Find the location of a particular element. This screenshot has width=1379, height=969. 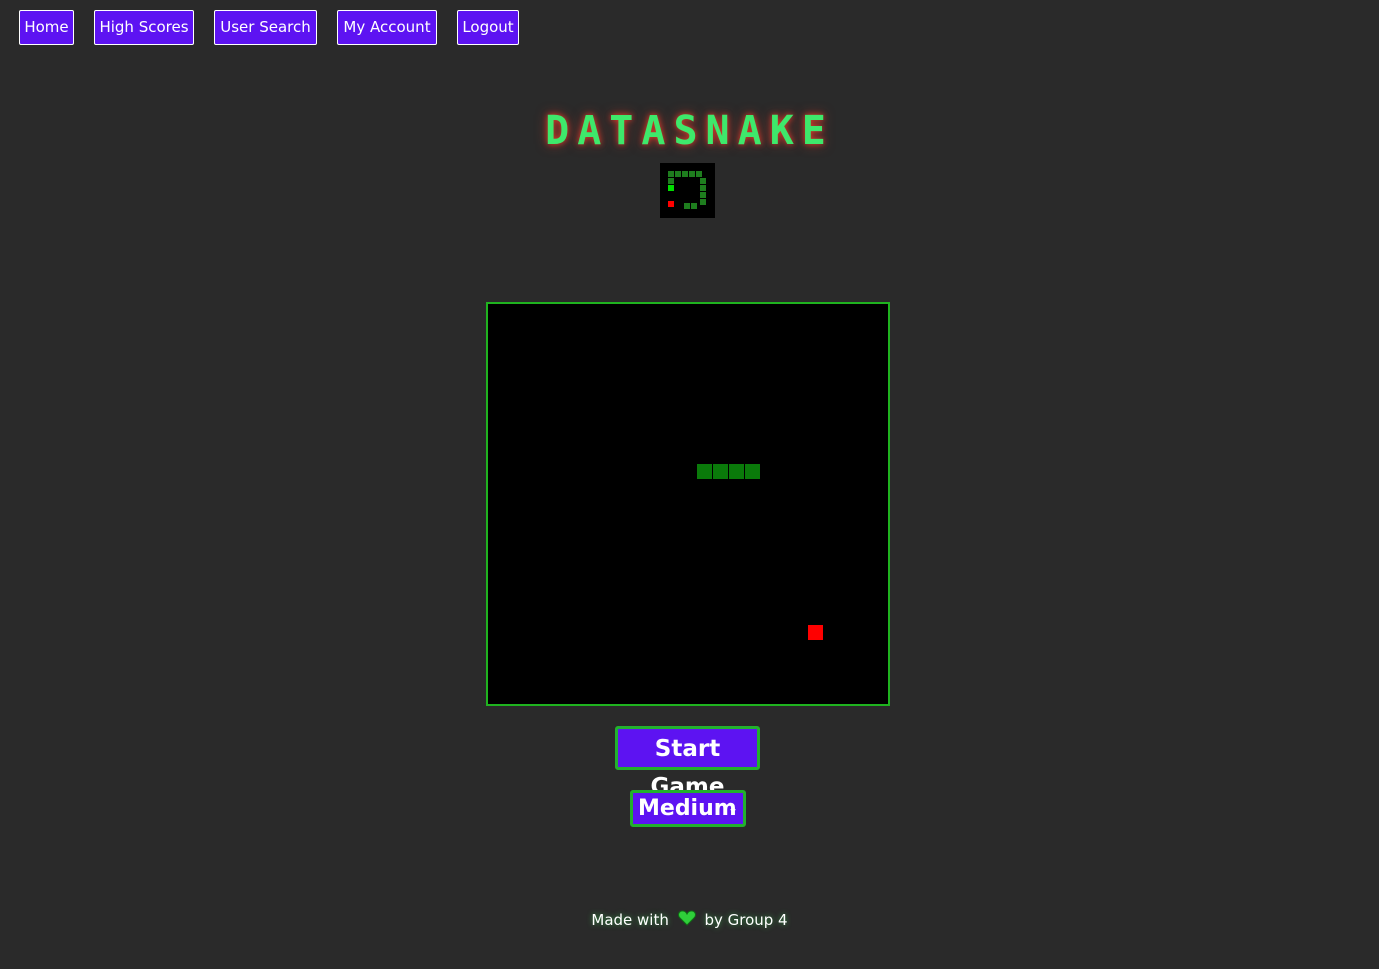

chevron-down-icon: ⌄ is located at coordinates (732, 808).